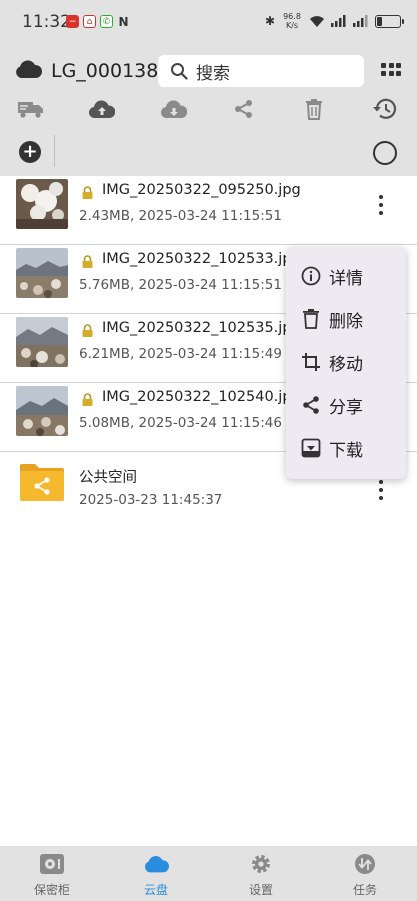  Describe the element at coordinates (106, 21) in the screenshot. I see `phone-app-icon: ✆` at that location.